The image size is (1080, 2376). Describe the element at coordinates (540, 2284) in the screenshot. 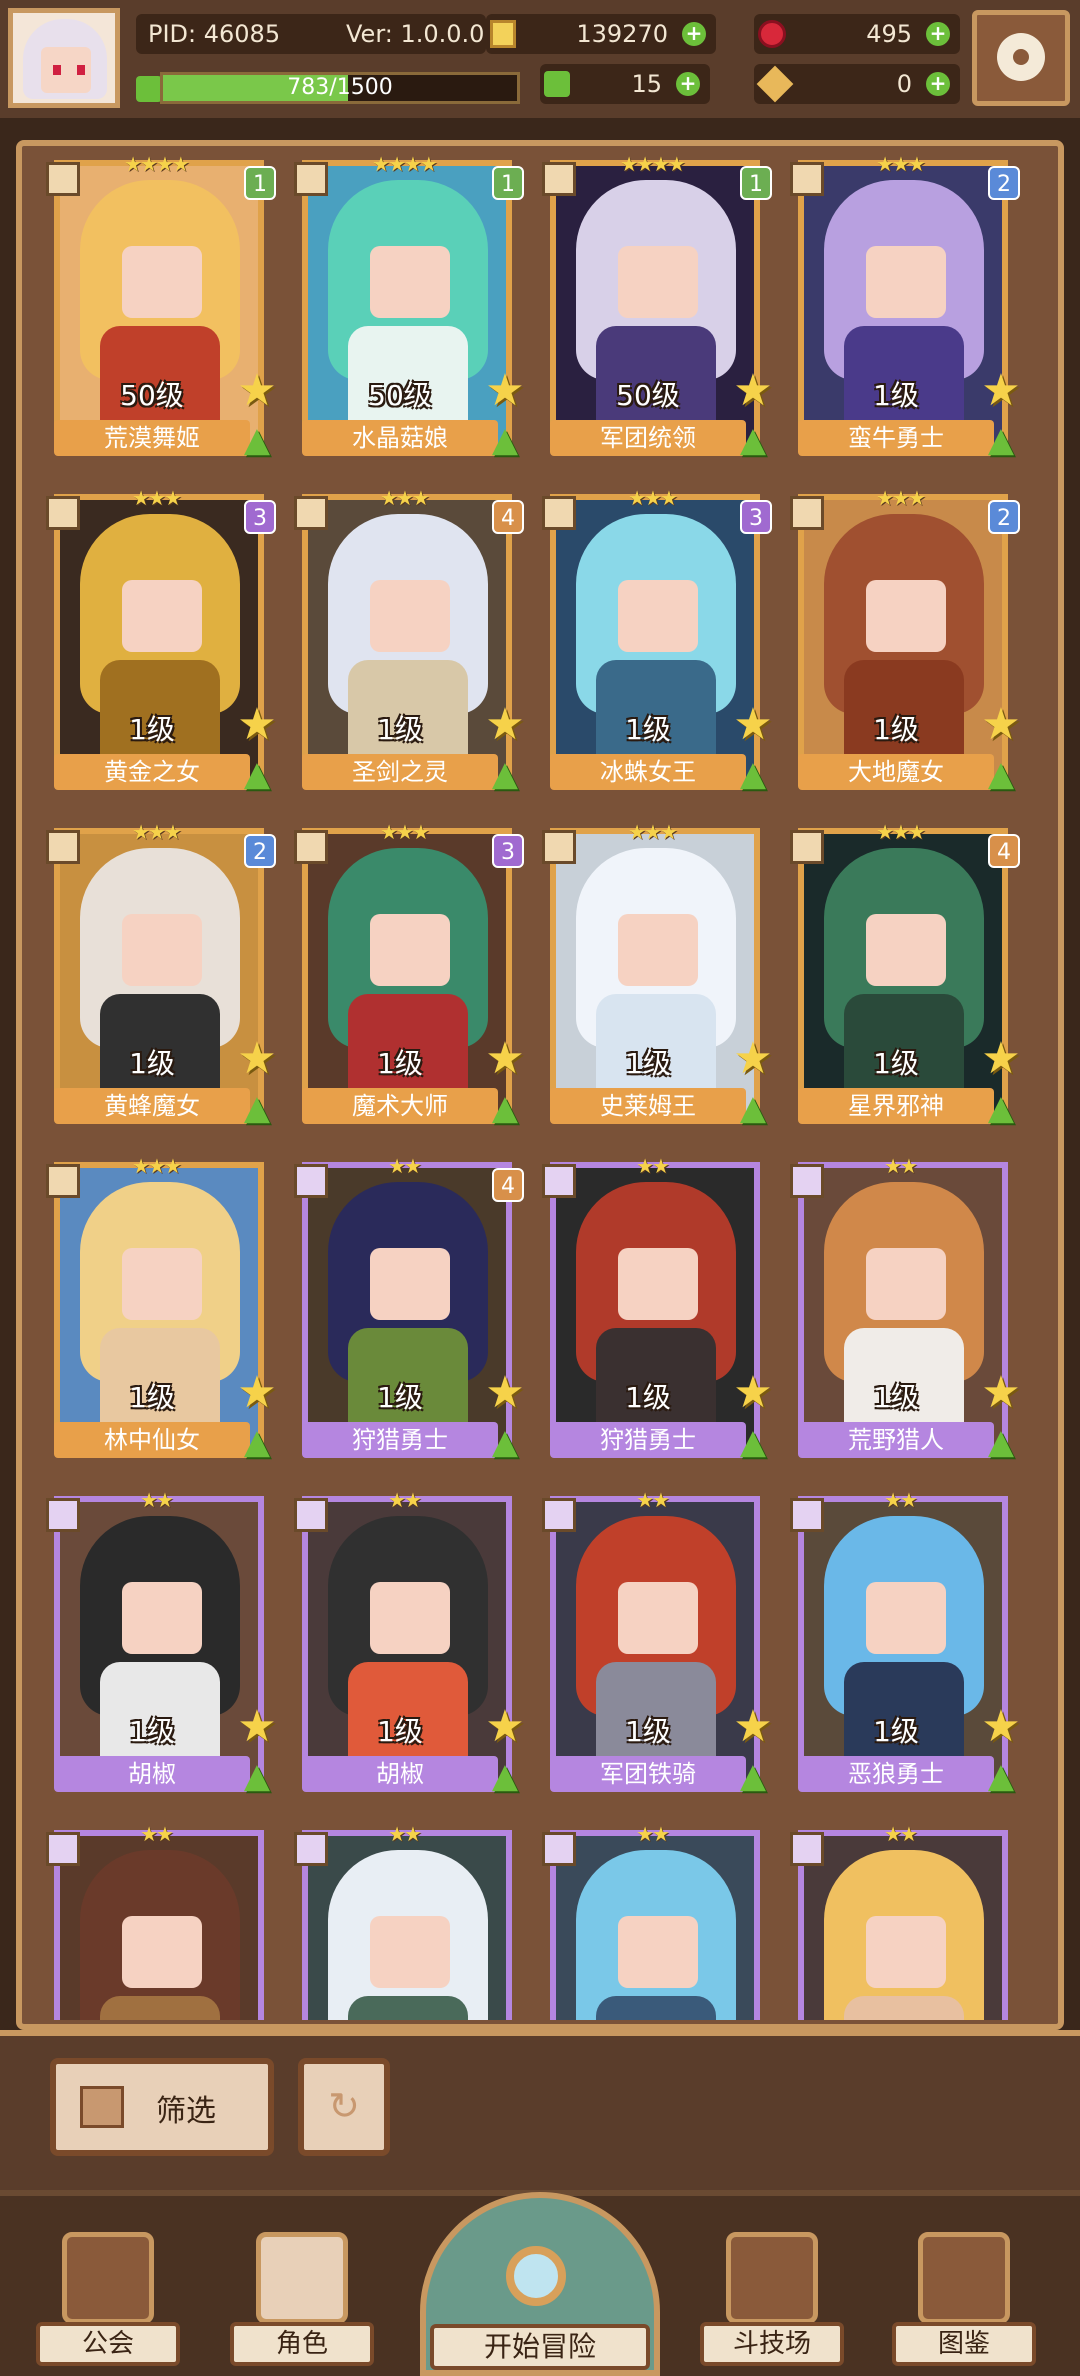

I see `nav-start-adventure: 开始冒险` at that location.